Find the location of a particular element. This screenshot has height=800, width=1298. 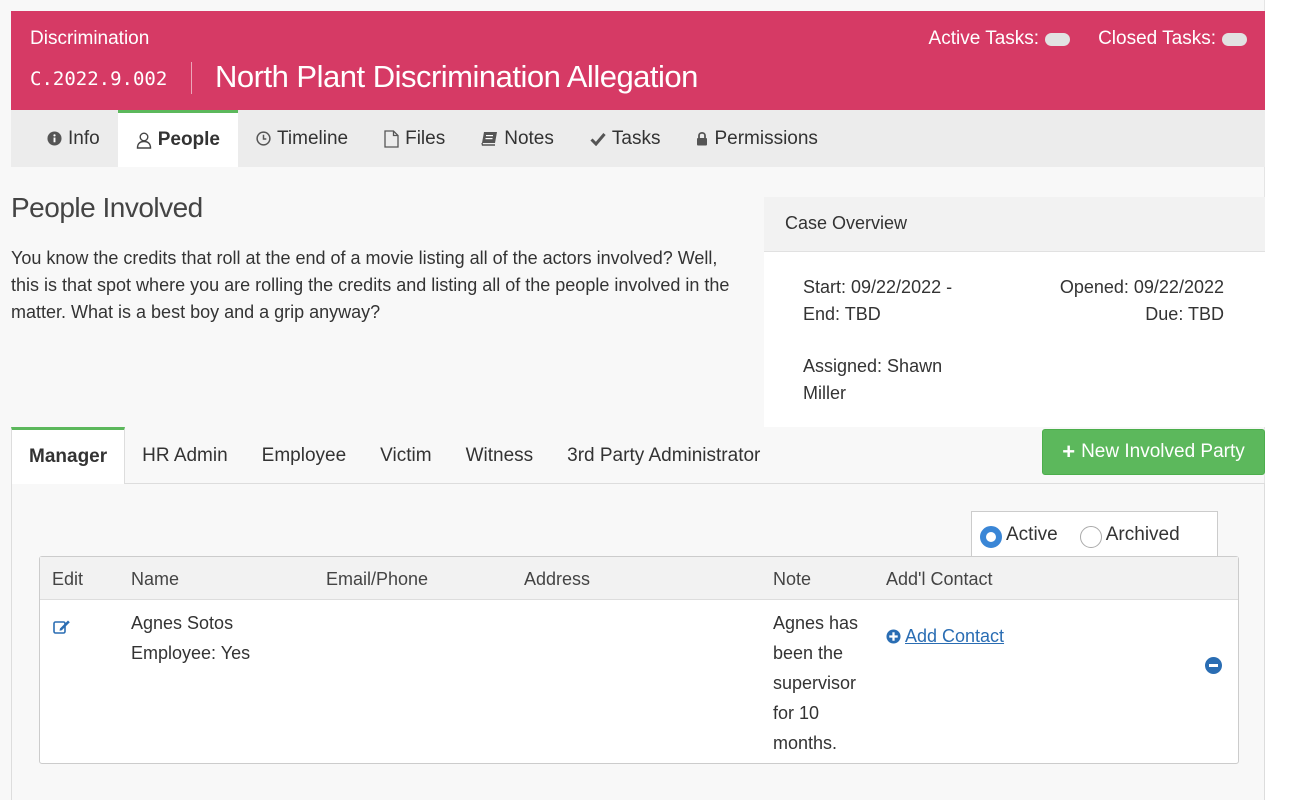

active-tasks: Active Tasks: is located at coordinates (1000, 39).